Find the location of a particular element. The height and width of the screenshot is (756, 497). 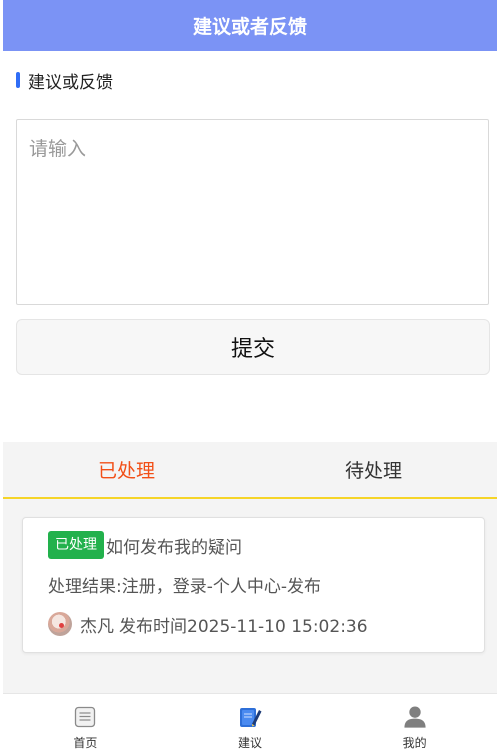

feedback-card-title-row: 已处理 如何发布我的疑问 is located at coordinates (145, 545).